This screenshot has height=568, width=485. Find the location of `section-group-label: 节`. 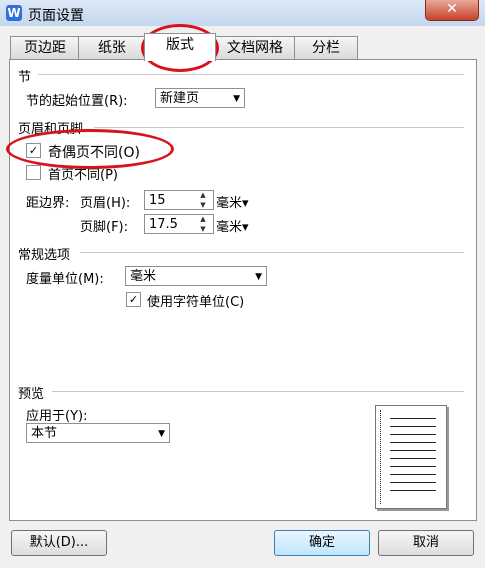

section-group-label: 节 is located at coordinates (25, 77).